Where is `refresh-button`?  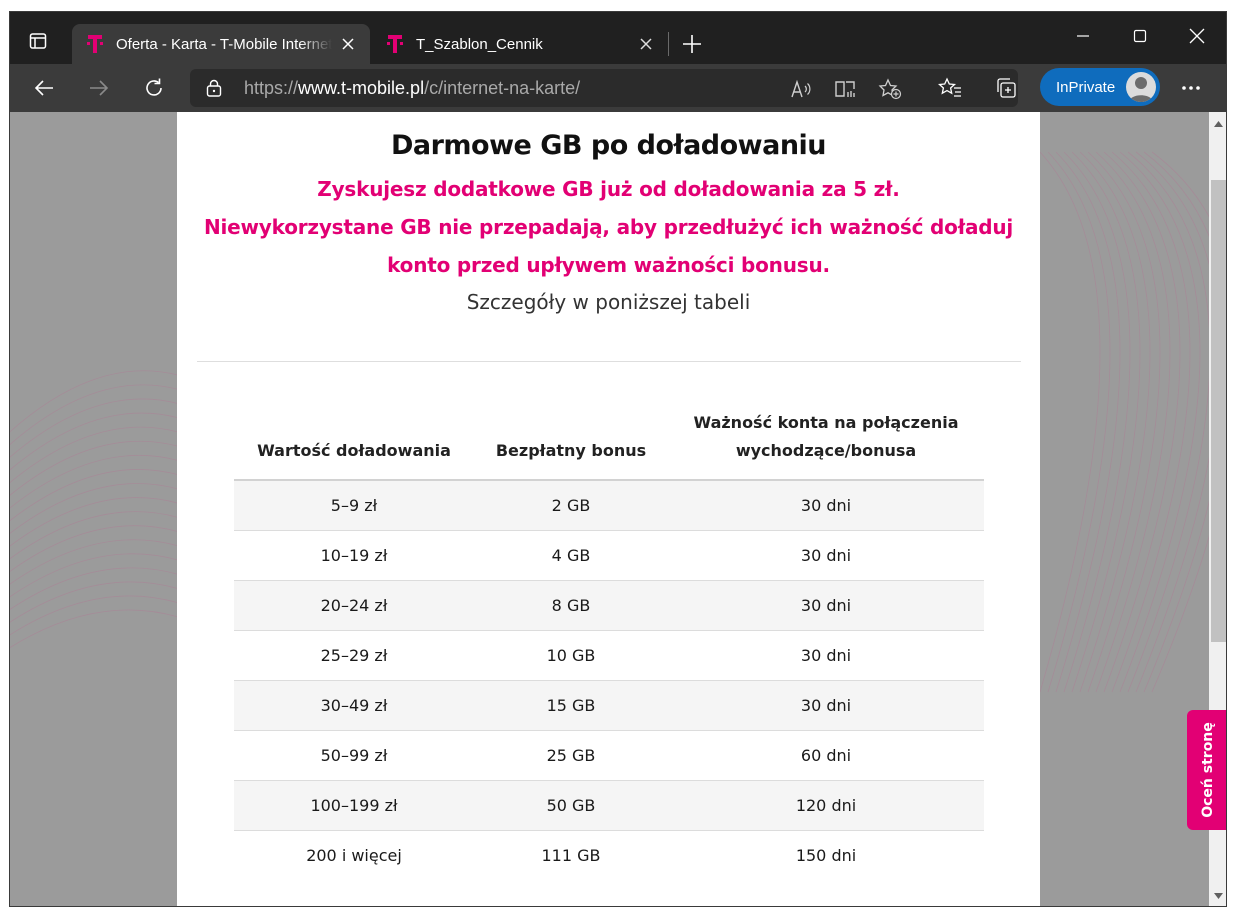 refresh-button is located at coordinates (154, 88).